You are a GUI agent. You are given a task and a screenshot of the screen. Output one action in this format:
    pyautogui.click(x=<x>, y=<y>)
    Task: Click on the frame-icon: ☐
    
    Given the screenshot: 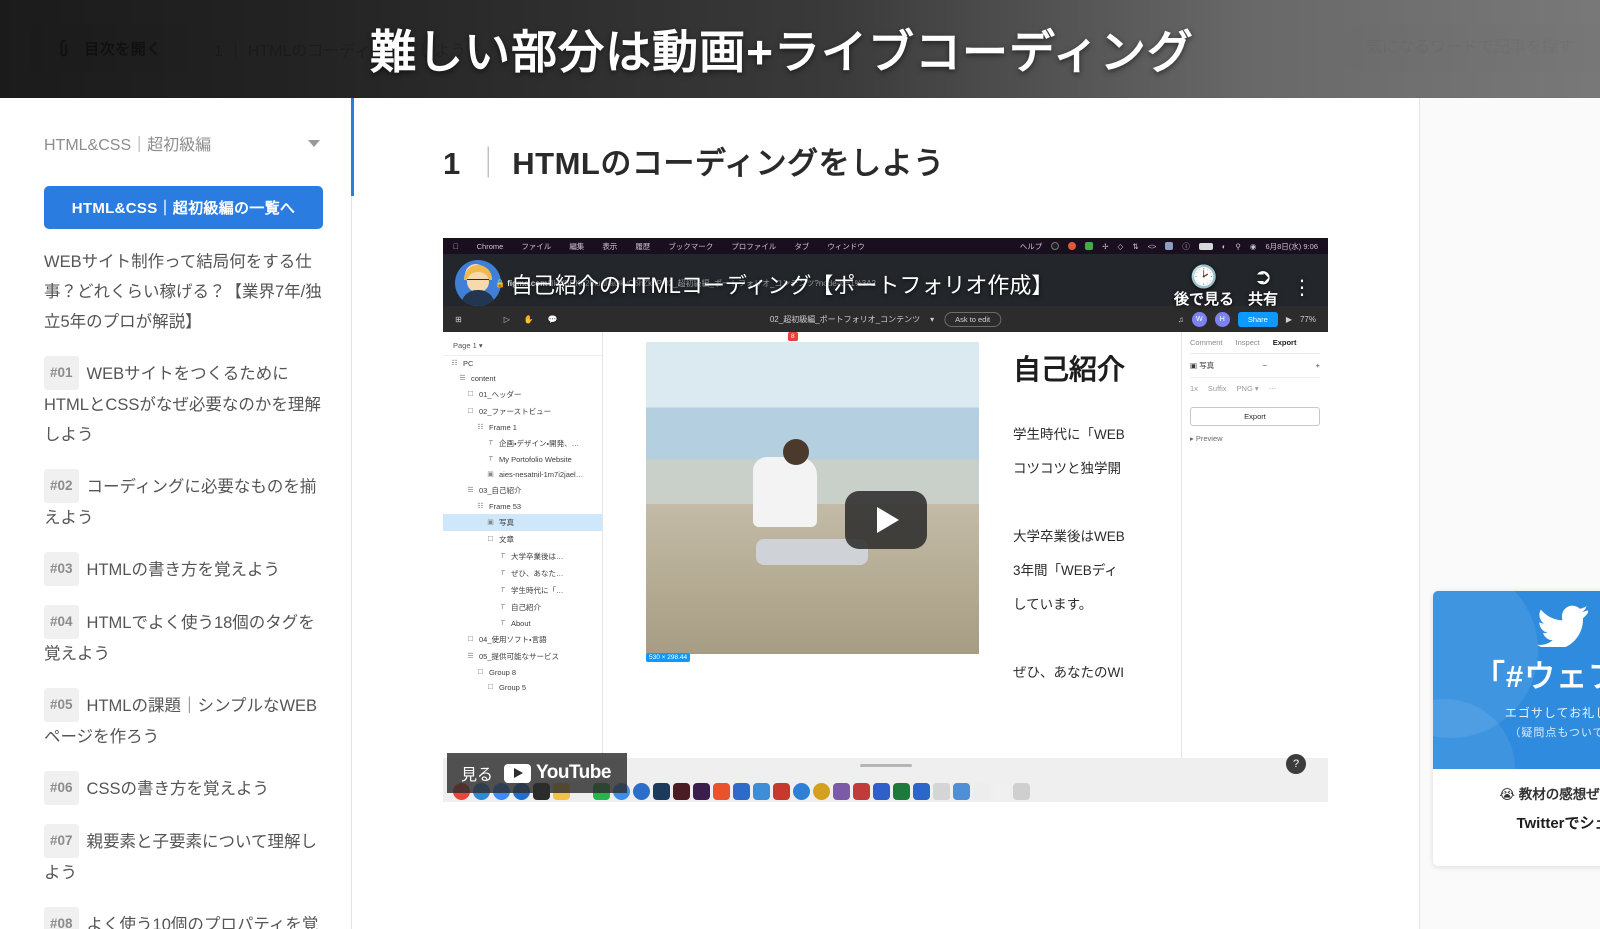 What is the action you would take?
    pyautogui.click(x=470, y=411)
    